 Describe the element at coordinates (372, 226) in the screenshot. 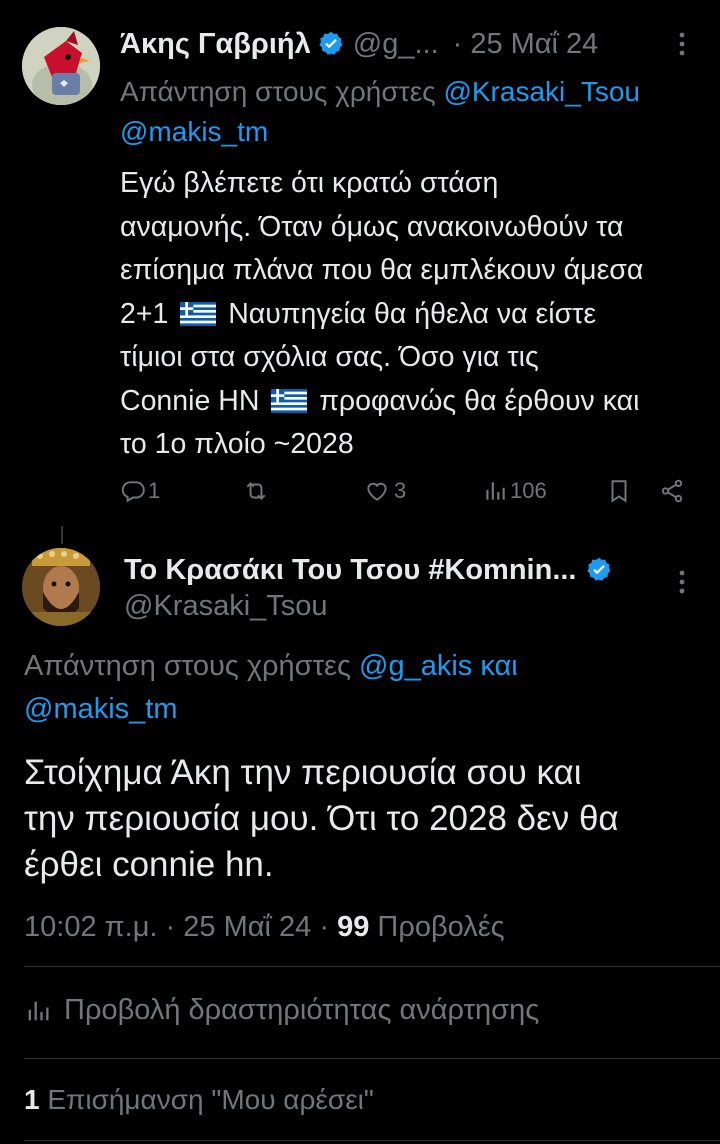

I see `tweet1-line: αναμονής. Όταν όμως ανακοινωθούν τα` at that location.